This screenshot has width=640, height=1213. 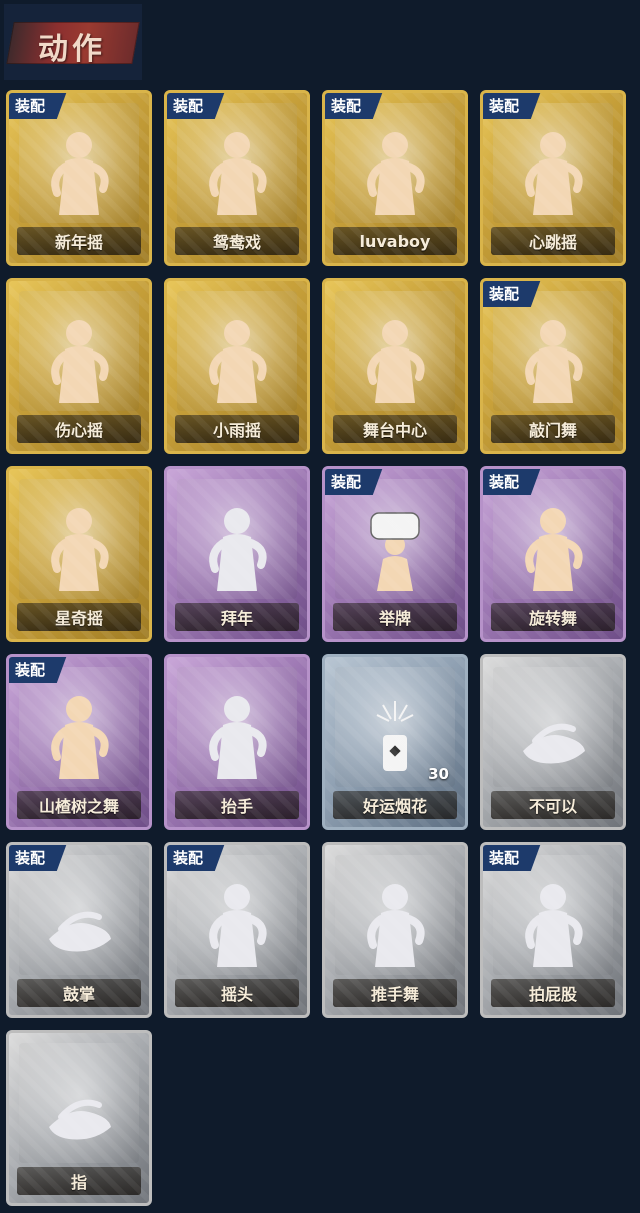 I want to click on action-name: 新年摇, so click(x=79, y=241).